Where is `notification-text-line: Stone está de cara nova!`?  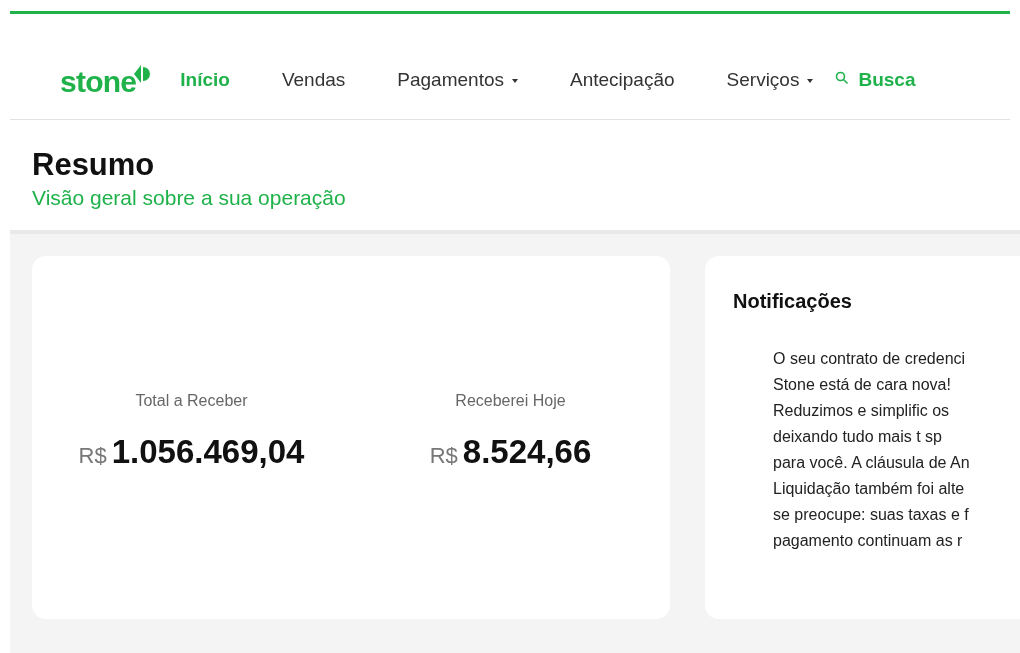
notification-text-line: Stone está de cara nova! is located at coordinates (862, 385).